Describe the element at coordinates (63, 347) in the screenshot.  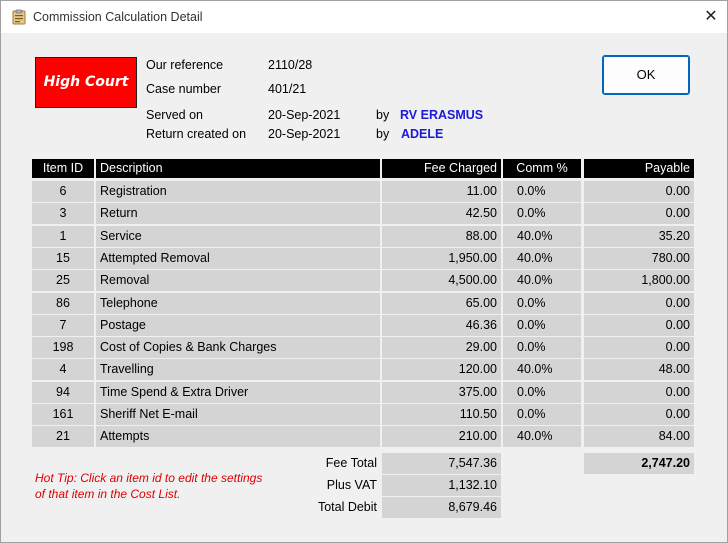
I see `item-id-cell: 198` at that location.